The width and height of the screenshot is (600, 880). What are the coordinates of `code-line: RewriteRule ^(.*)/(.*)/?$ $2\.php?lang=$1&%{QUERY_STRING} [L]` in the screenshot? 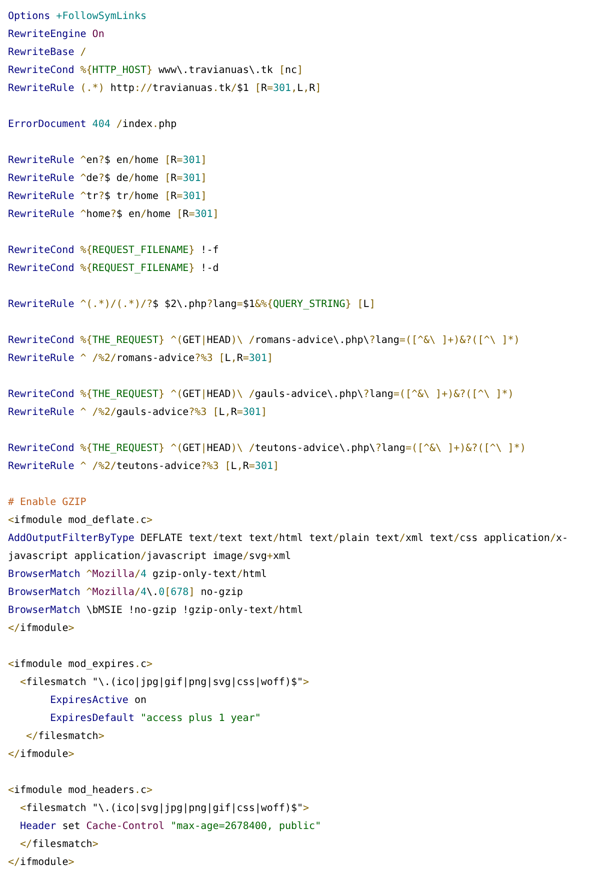 It's located at (192, 305).